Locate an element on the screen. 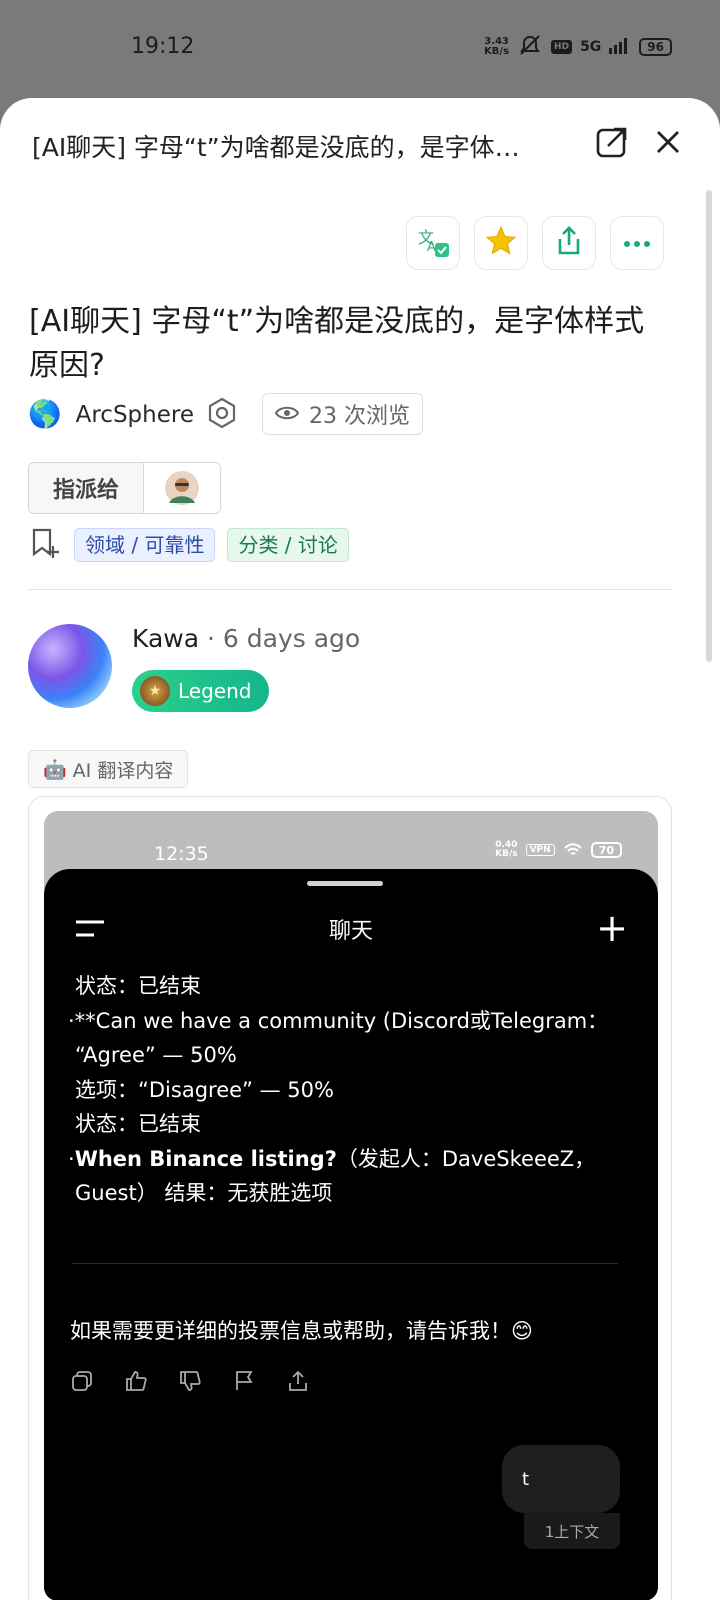  bookmark-add-icon is located at coordinates (45, 545).